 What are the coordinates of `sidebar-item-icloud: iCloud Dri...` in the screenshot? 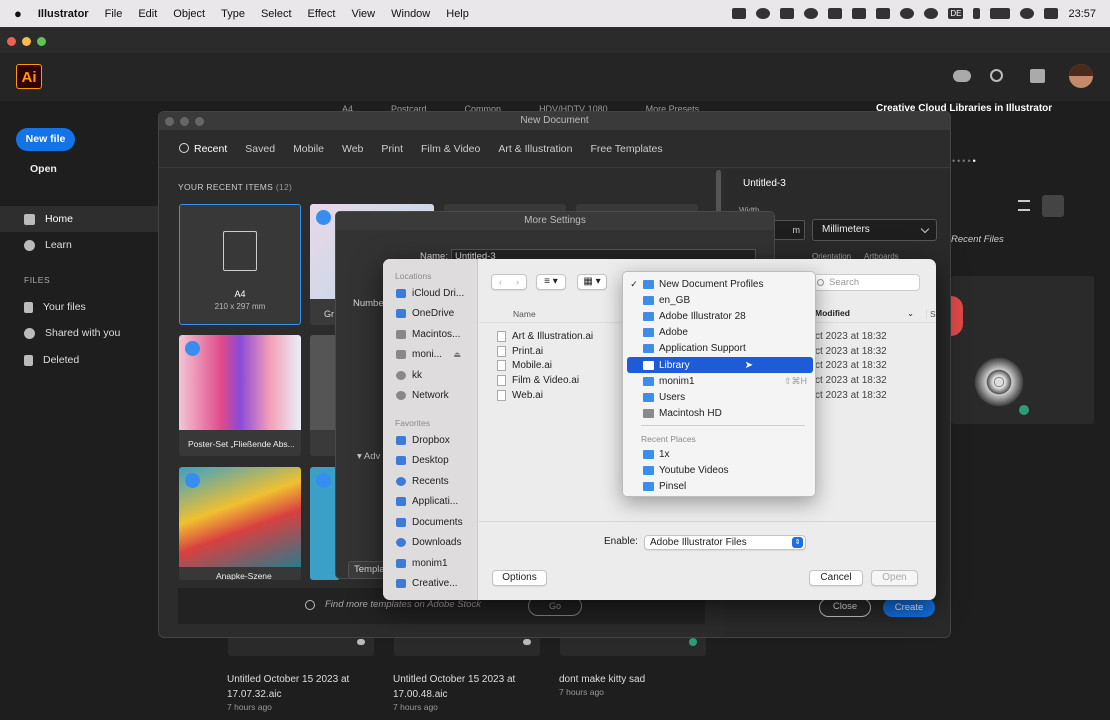 It's located at (430, 293).